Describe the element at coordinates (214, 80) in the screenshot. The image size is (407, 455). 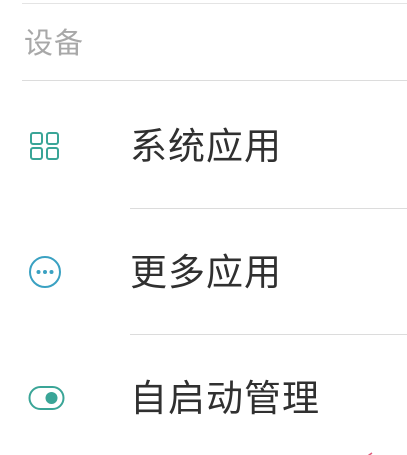
I see `section-divider` at that location.